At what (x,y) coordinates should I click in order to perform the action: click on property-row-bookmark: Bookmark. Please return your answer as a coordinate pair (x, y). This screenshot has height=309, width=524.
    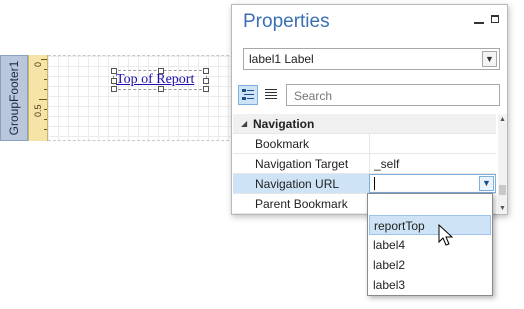
    Looking at the image, I should click on (364, 144).